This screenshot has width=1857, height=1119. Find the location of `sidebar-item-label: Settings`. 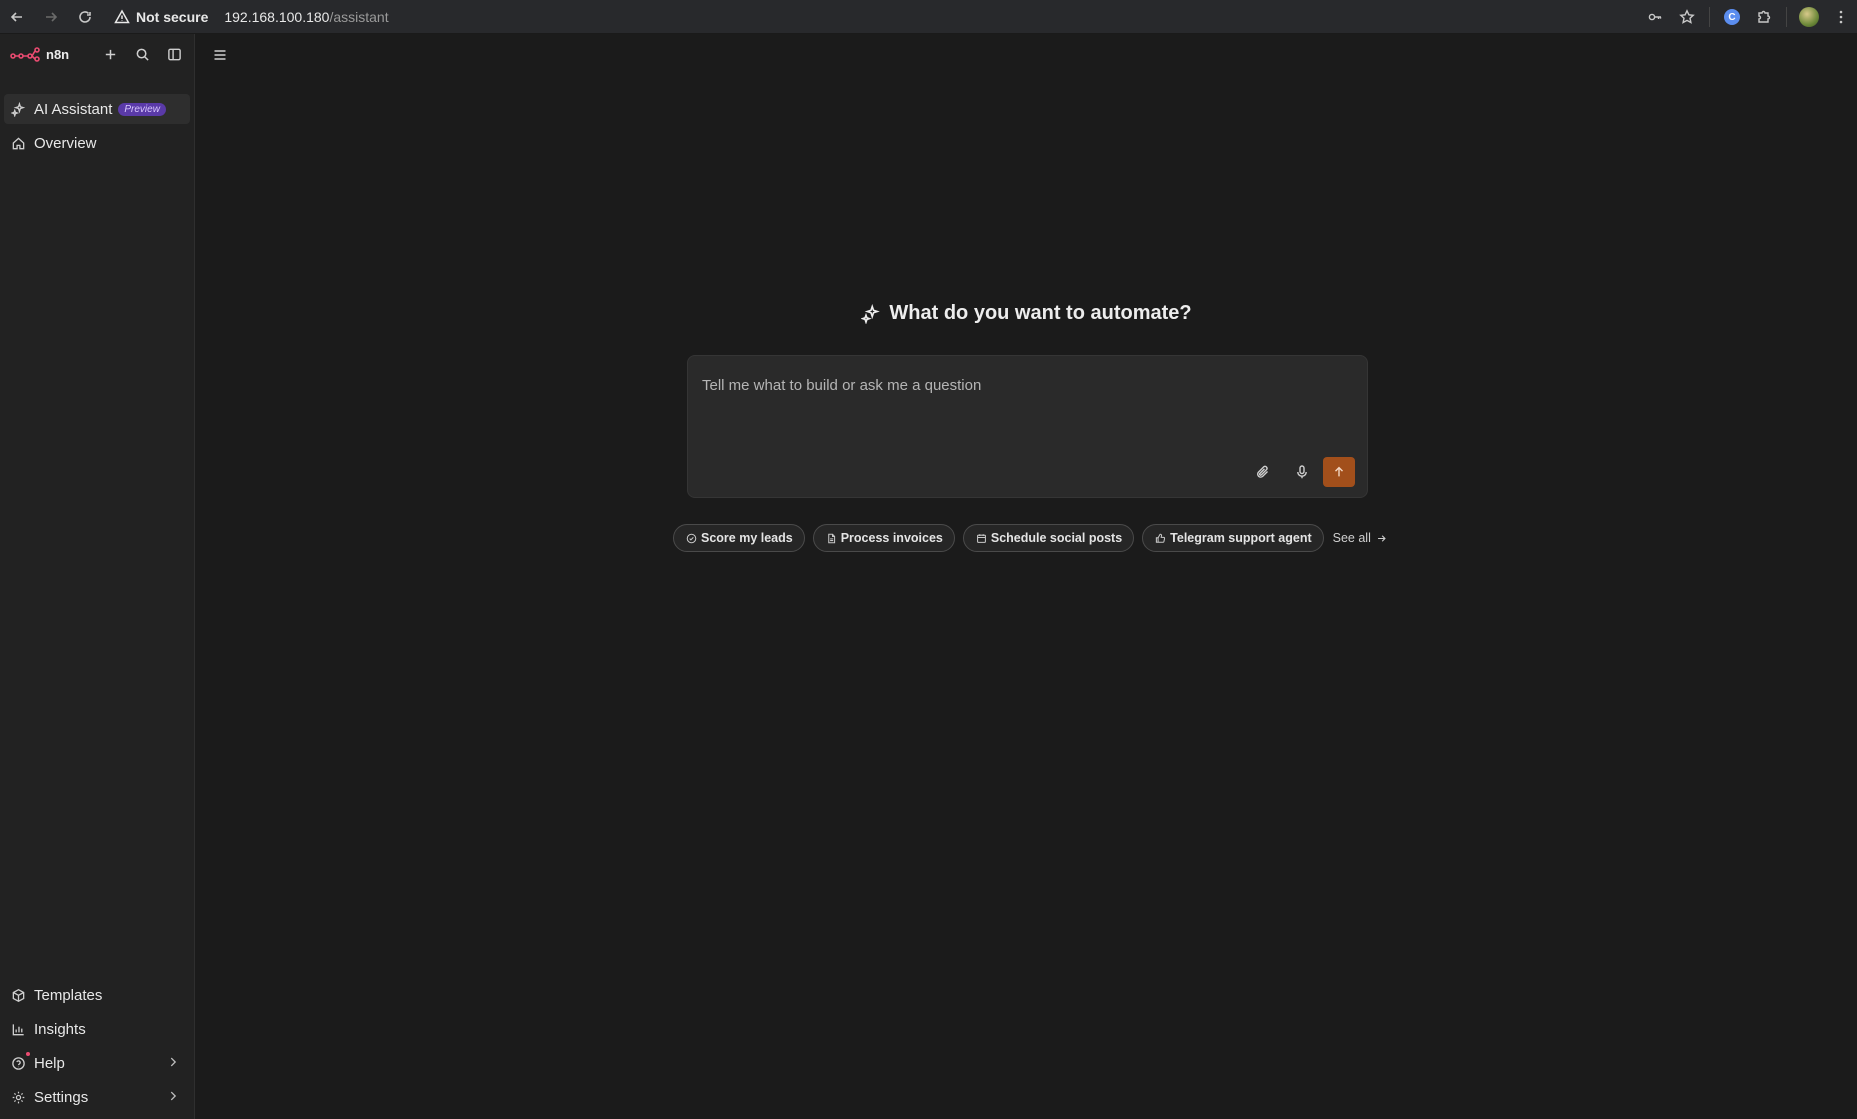

sidebar-item-label: Settings is located at coordinates (61, 1097).